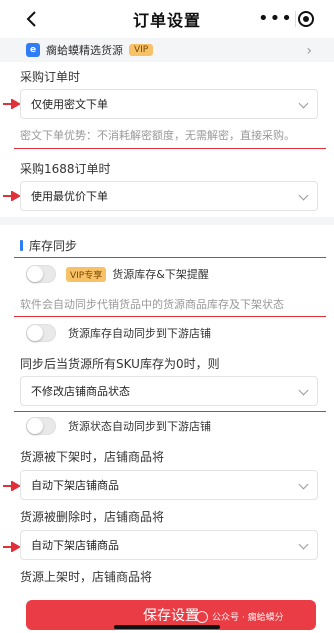 The width and height of the screenshot is (334, 633). What do you see at coordinates (157, 135) in the screenshot?
I see `purchase-hint: 密文下单优势：不消耗解密额度，无需解密，直接采购。` at bounding box center [157, 135].